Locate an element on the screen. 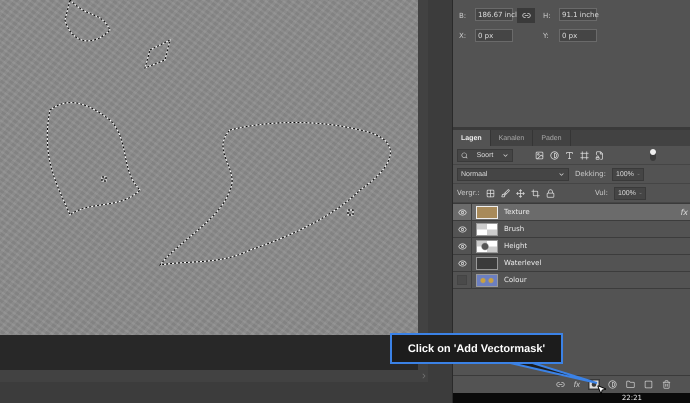 This screenshot has width=690, height=403. effects-badge: fx is located at coordinates (684, 212).